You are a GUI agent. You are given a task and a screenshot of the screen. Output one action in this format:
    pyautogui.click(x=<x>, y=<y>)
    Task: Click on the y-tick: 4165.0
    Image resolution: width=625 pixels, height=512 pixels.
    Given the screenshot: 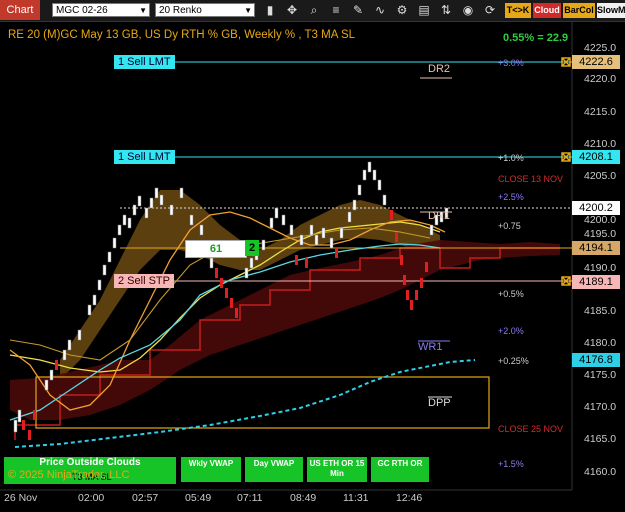 What is the action you would take?
    pyautogui.click(x=600, y=439)
    